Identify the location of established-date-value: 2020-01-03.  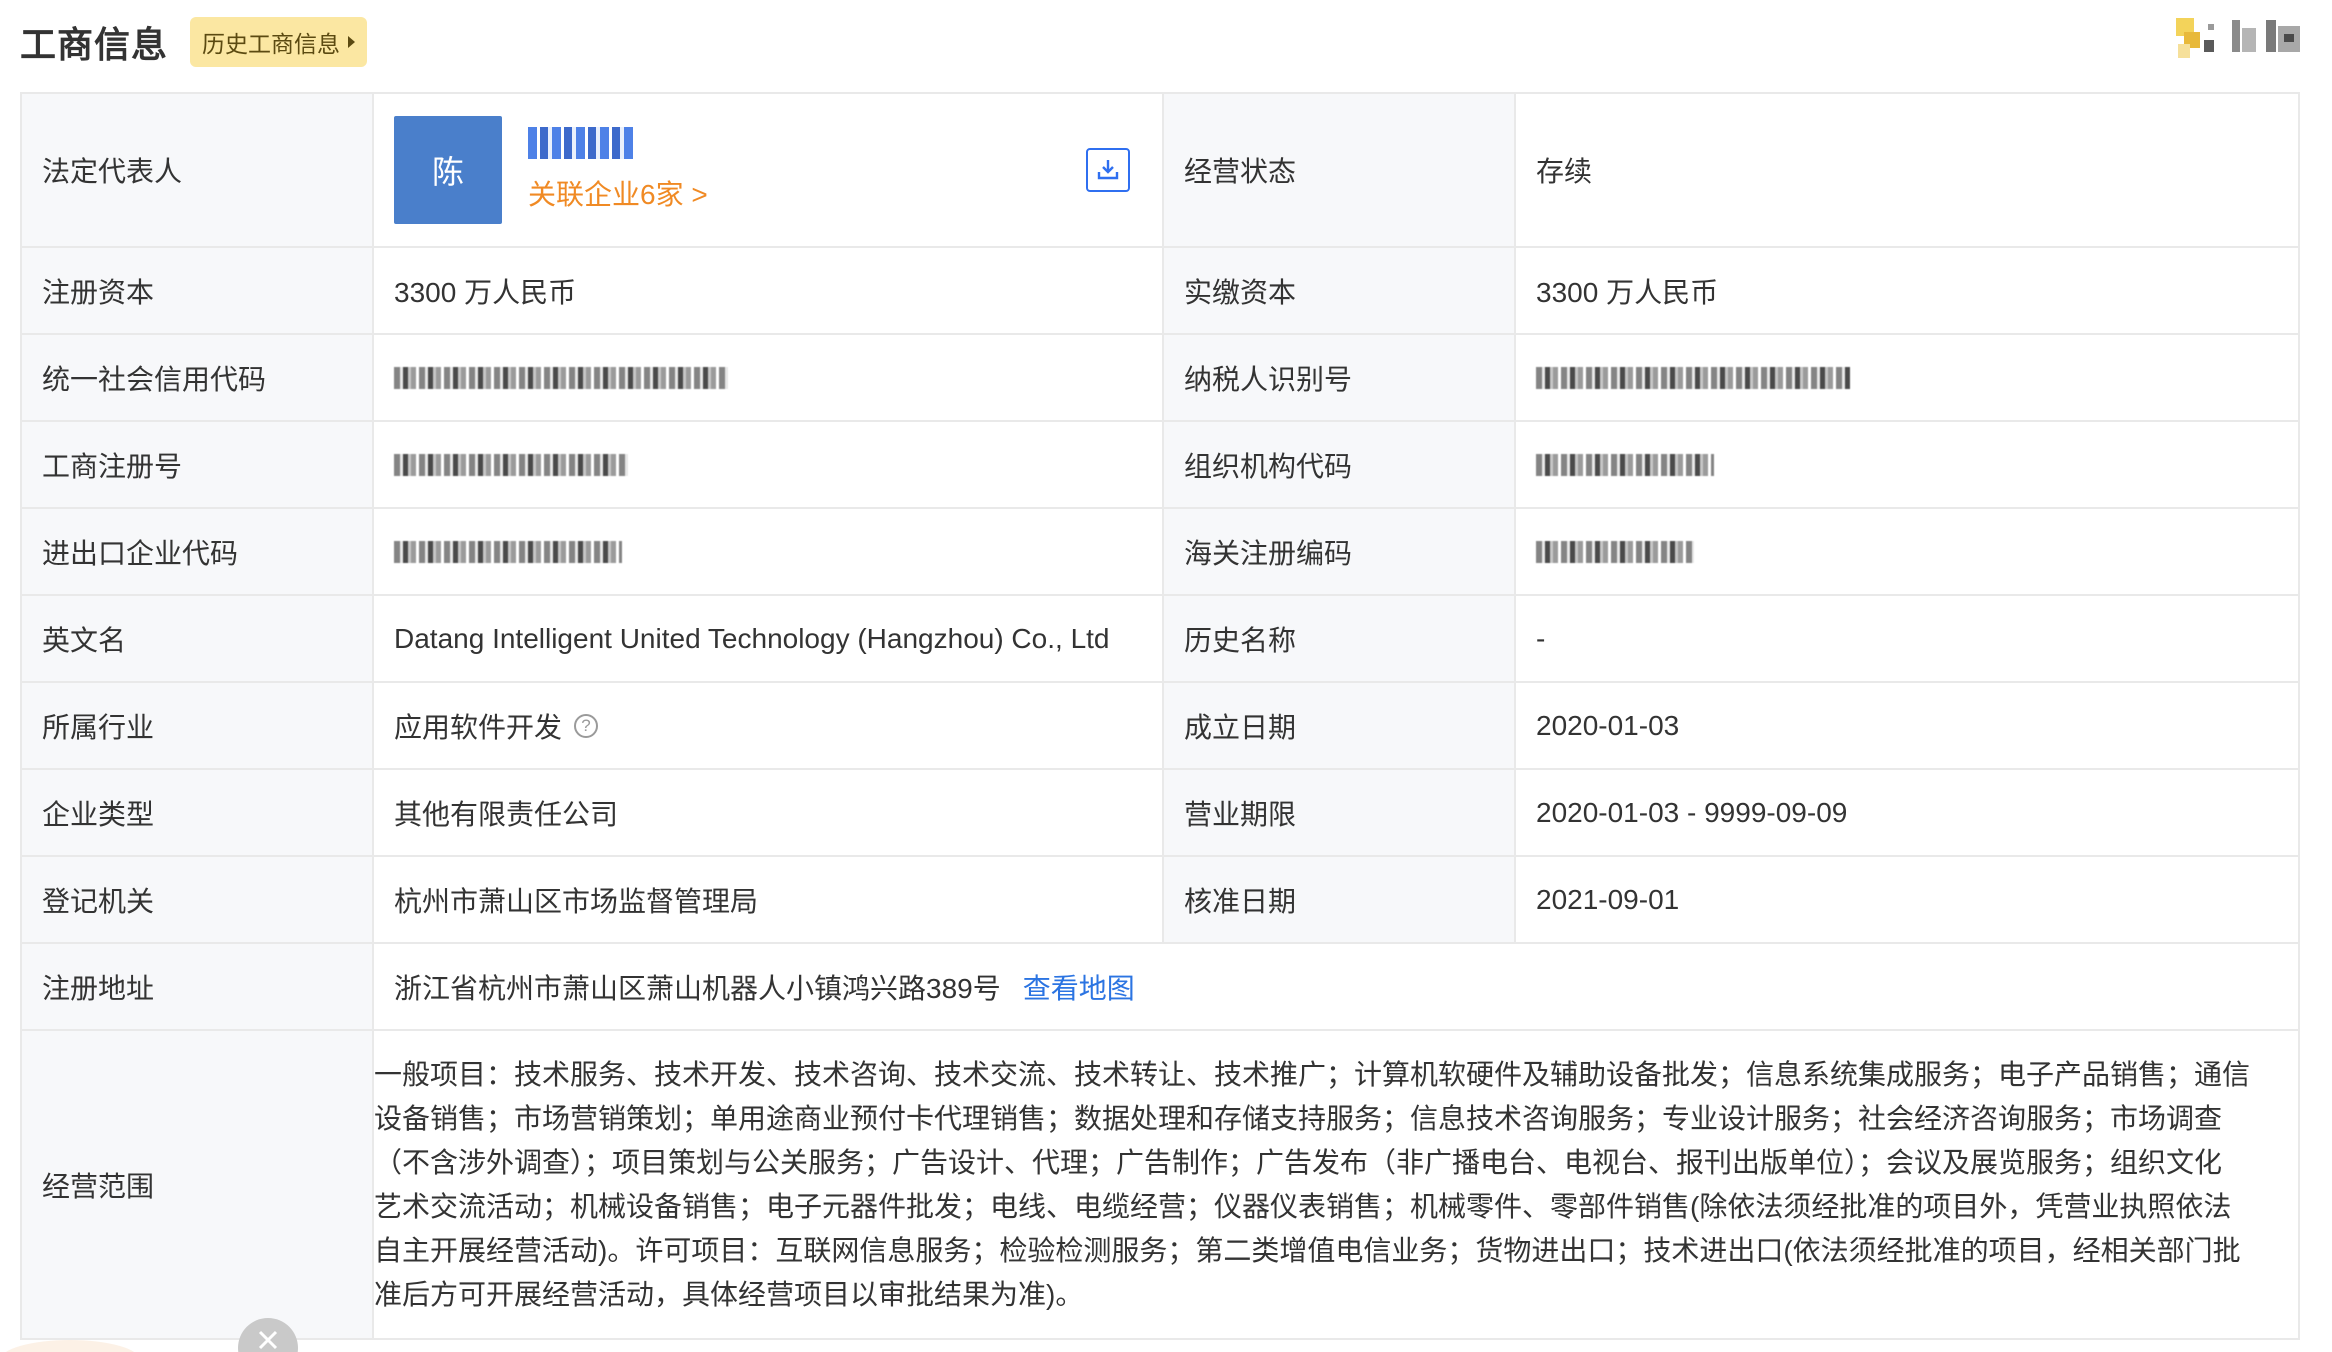
(1907, 725).